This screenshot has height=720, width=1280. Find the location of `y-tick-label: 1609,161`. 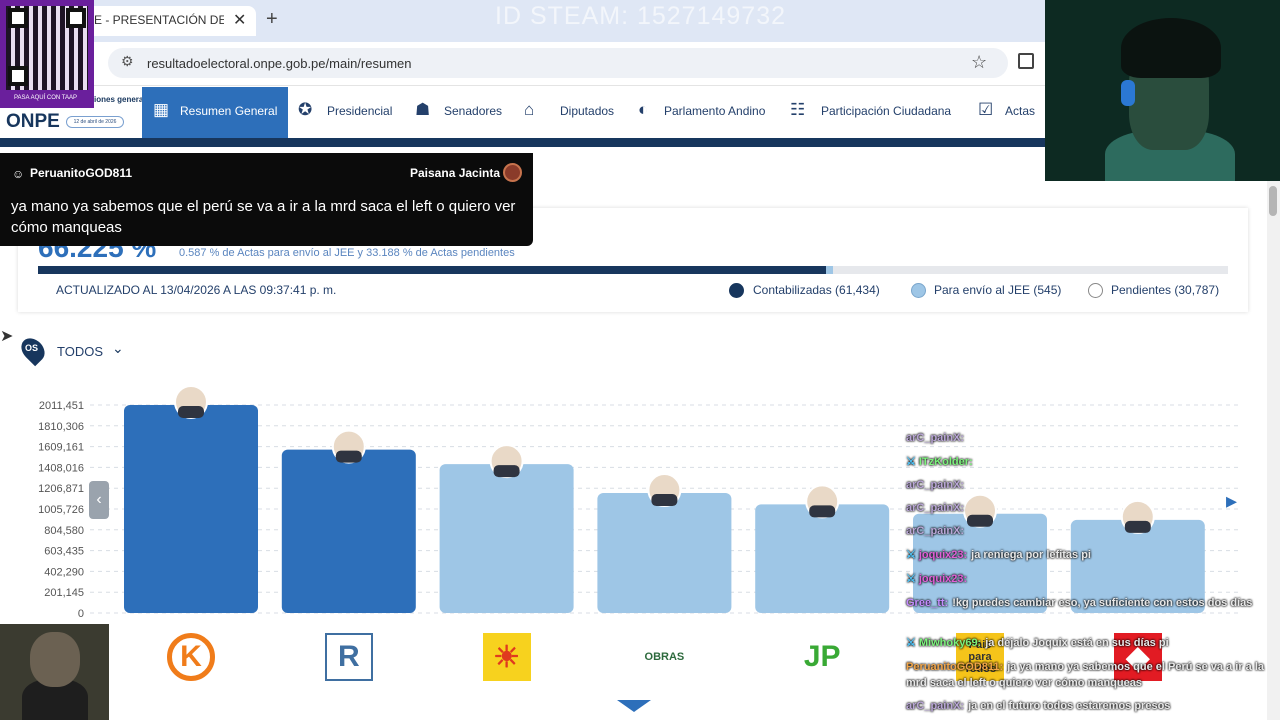

y-tick-label: 1609,161 is located at coordinates (61, 448).